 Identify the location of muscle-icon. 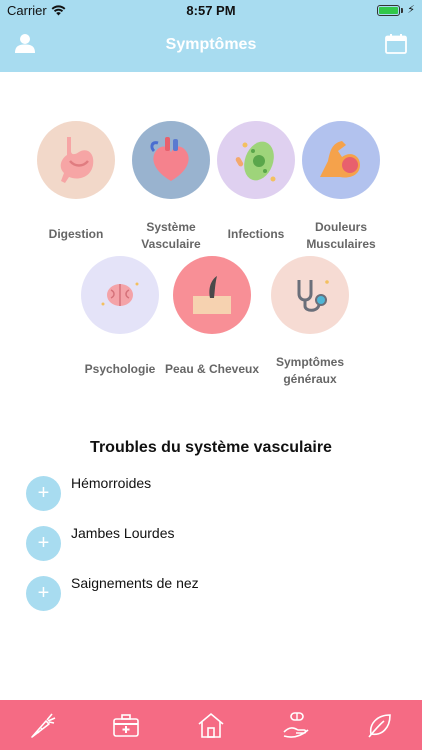
(341, 160).